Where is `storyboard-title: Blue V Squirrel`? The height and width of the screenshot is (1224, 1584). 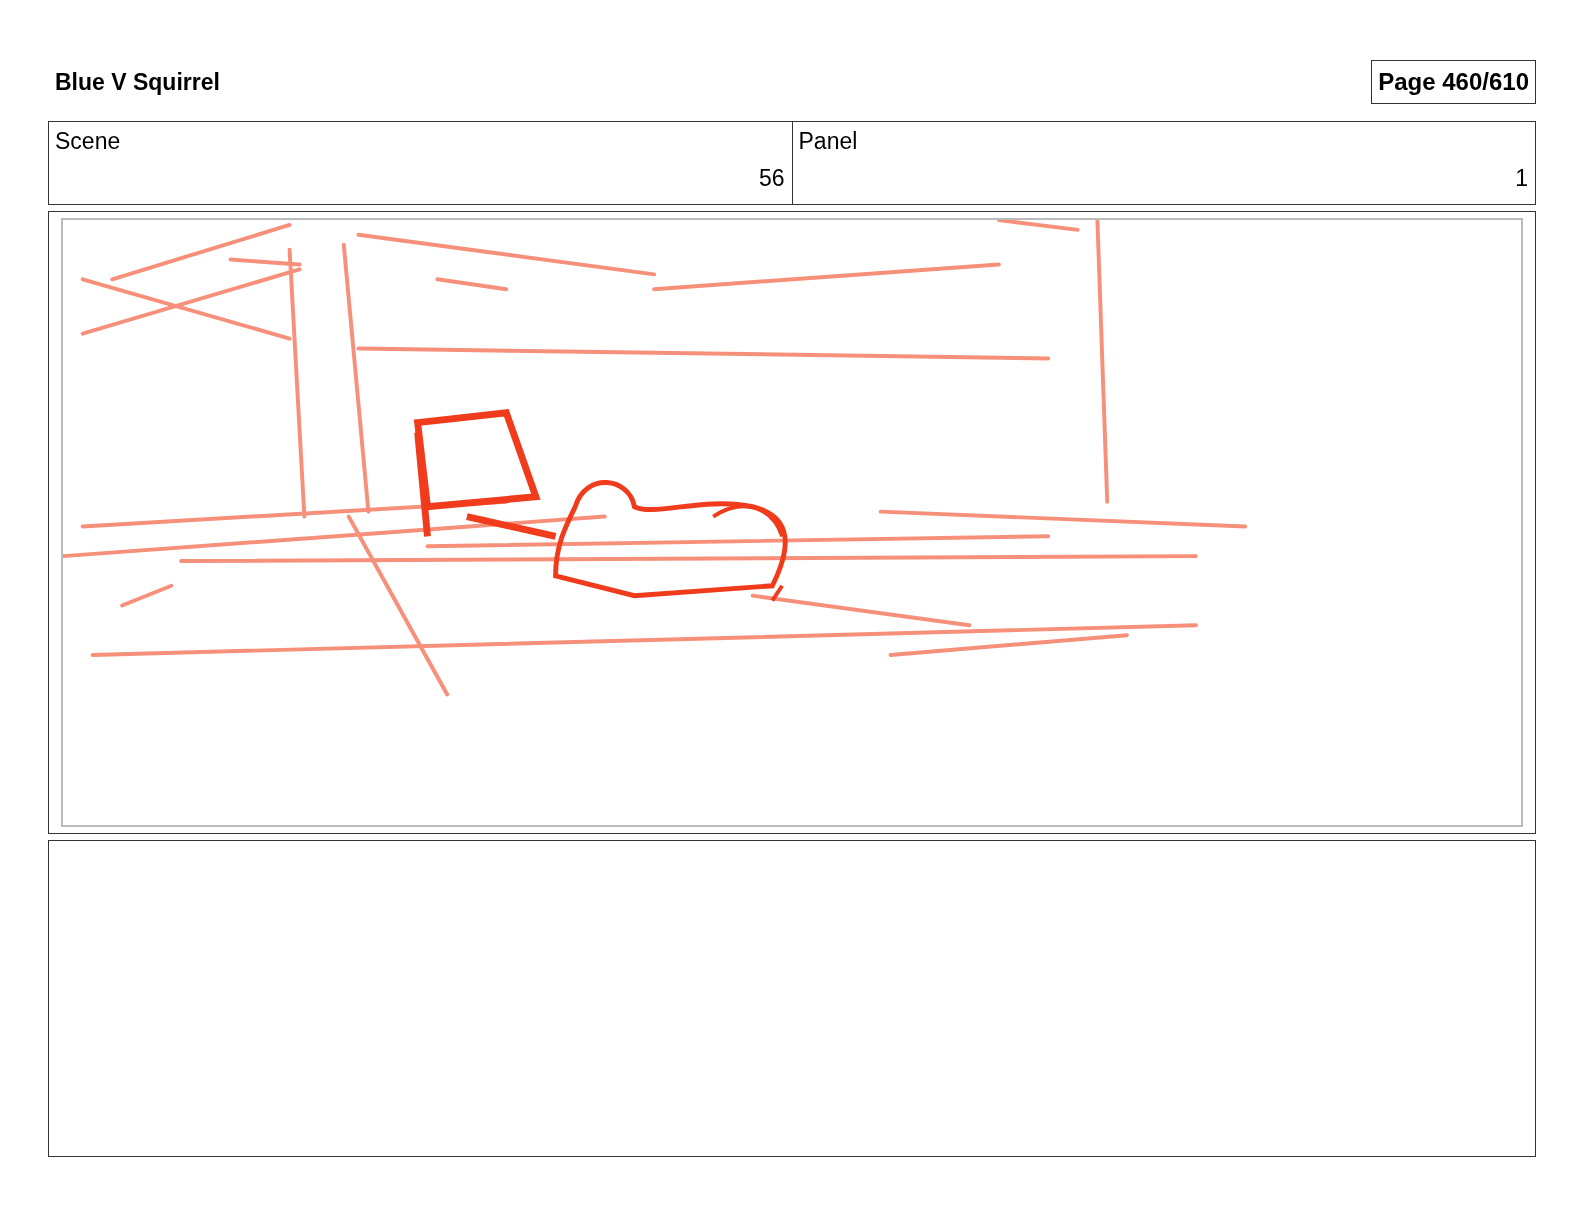
storyboard-title: Blue V Squirrel is located at coordinates (137, 82).